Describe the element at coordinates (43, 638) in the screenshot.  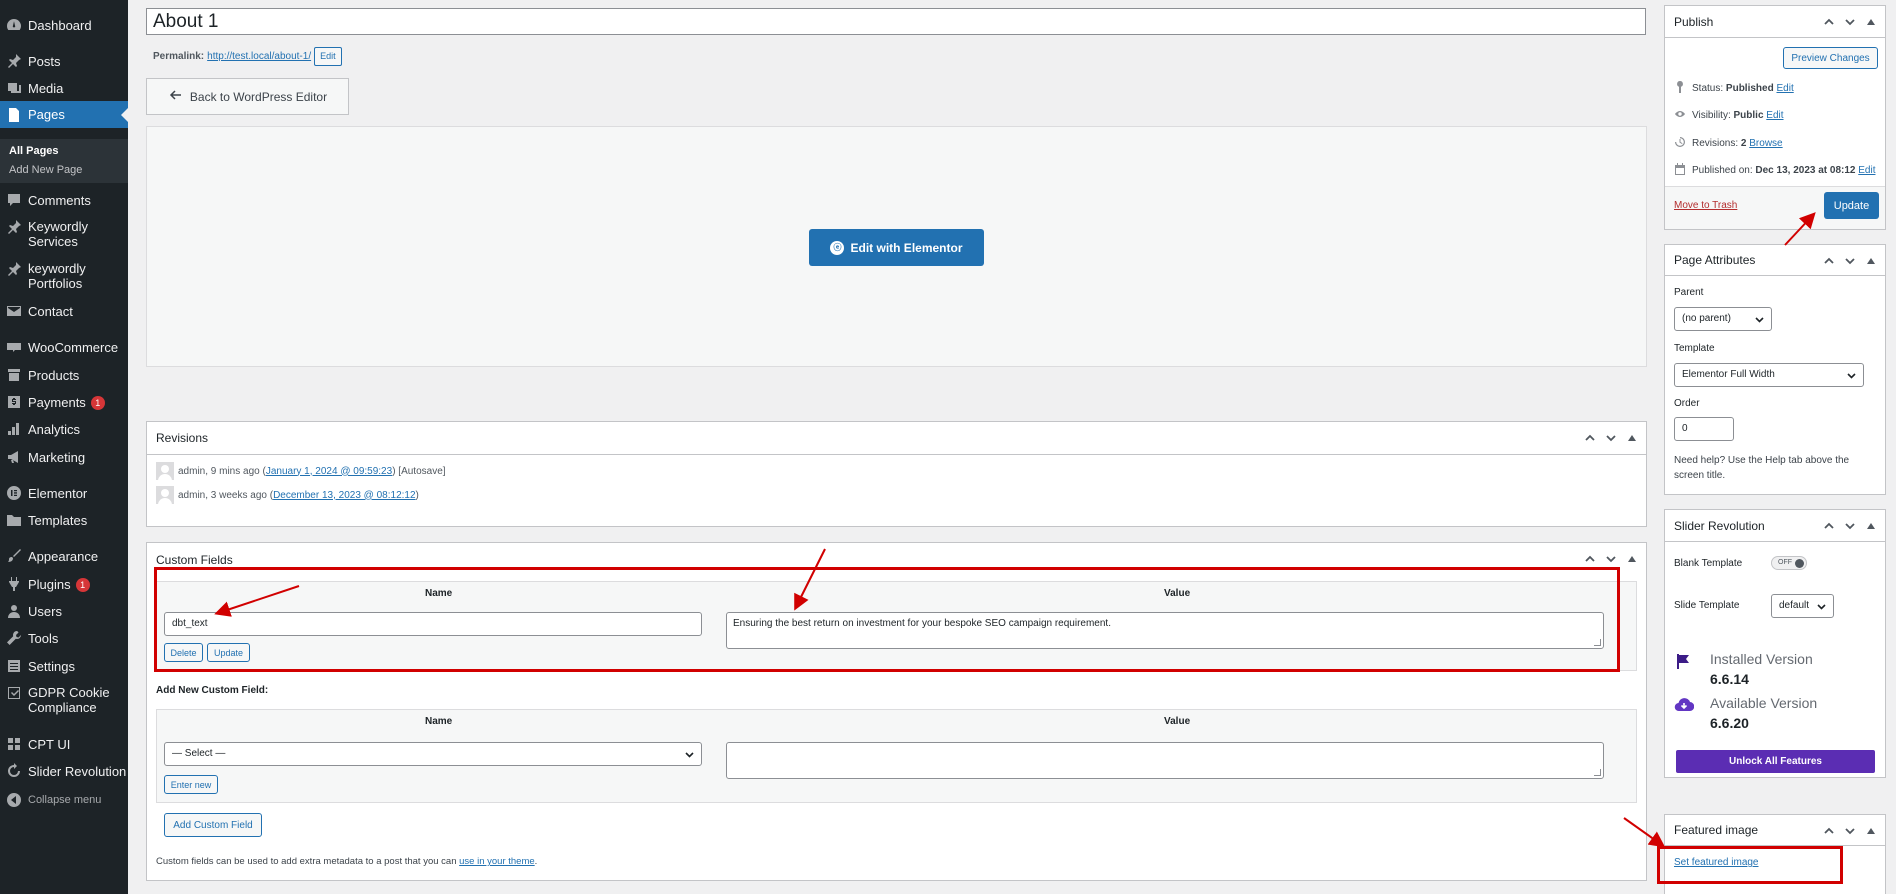
I see `sidebar-item-label: Tools` at that location.